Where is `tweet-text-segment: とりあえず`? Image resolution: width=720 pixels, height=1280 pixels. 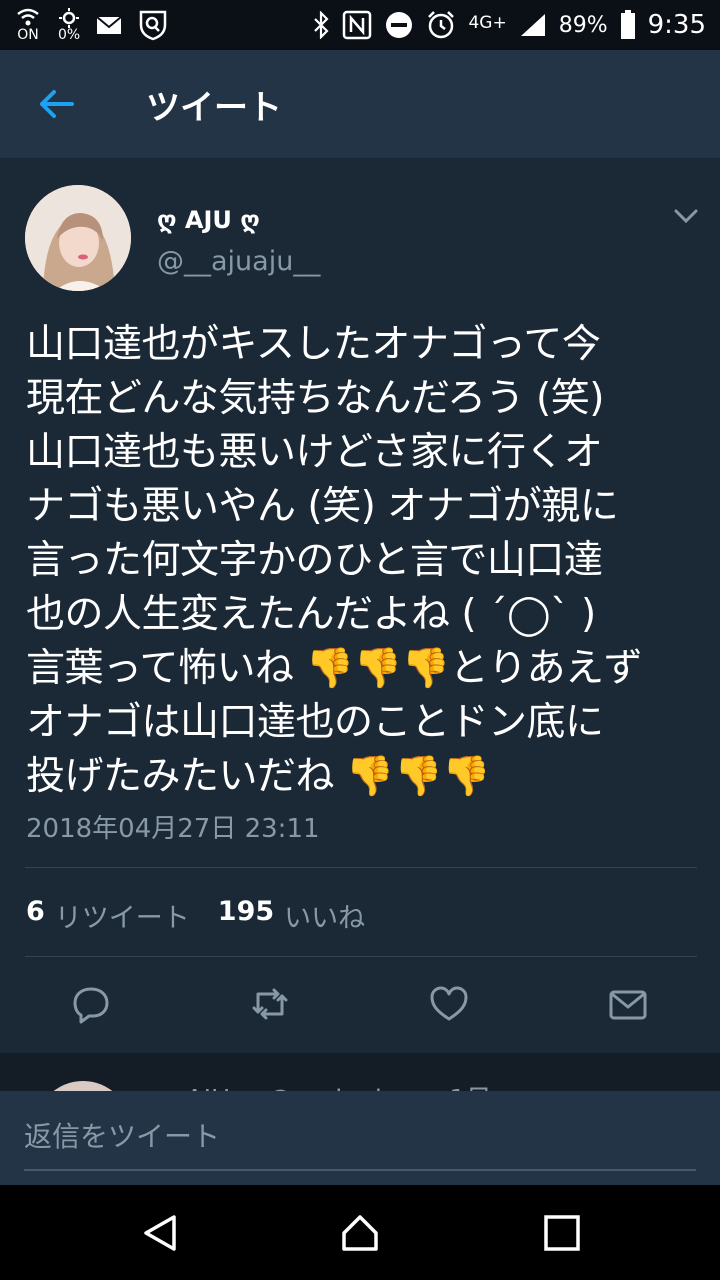 tweet-text-segment: とりあえず is located at coordinates (546, 668).